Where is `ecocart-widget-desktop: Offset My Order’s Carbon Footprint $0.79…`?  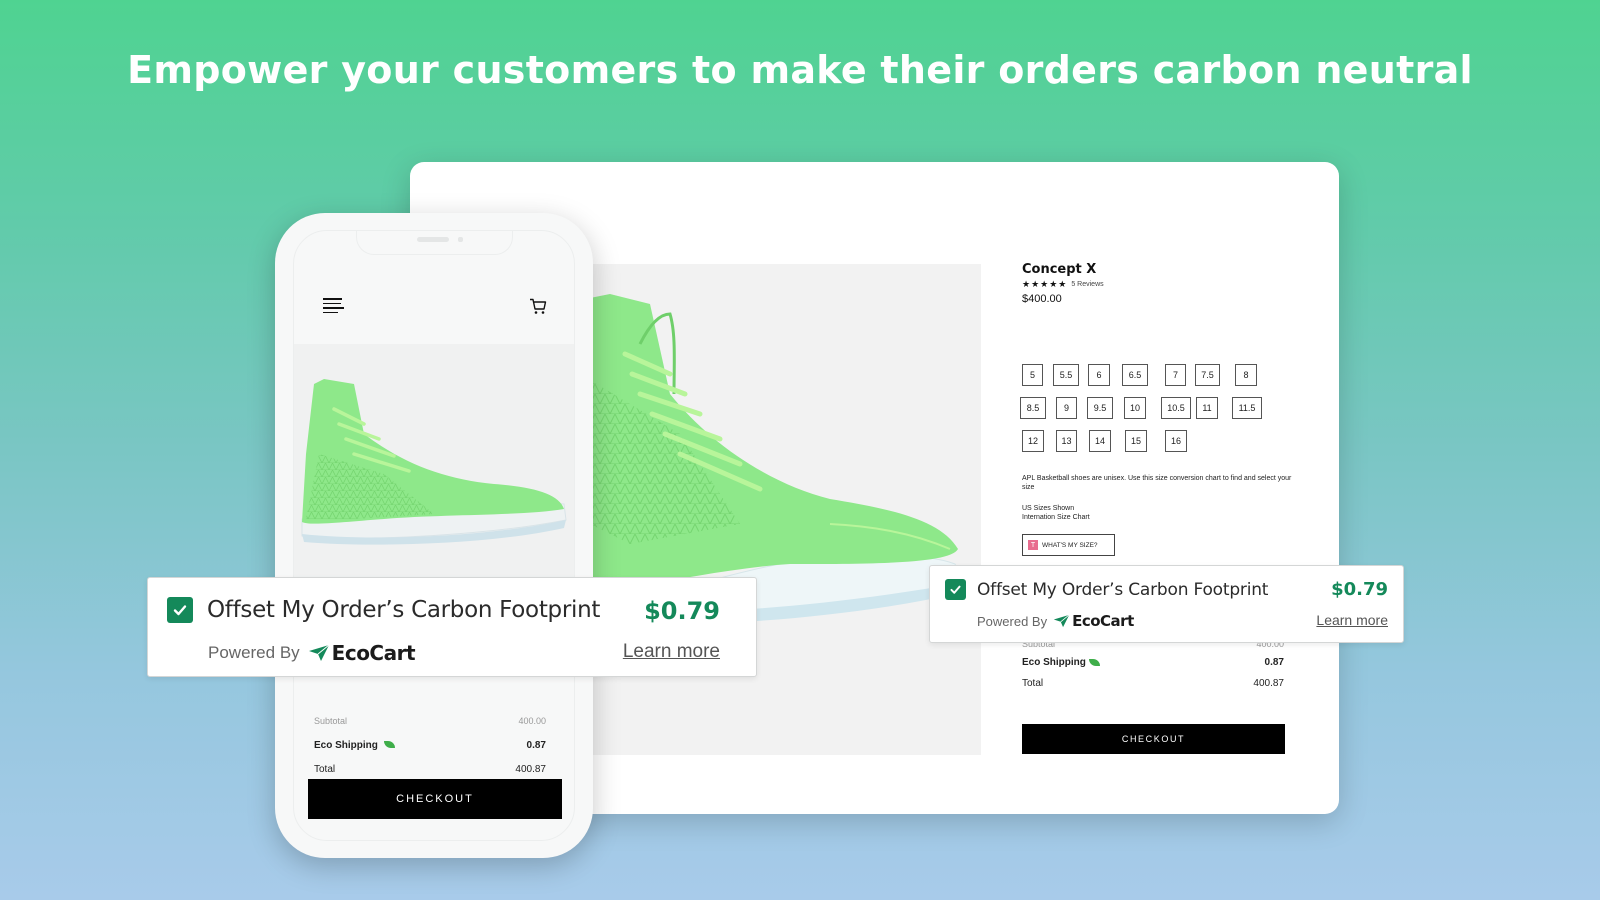
ecocart-widget-desktop: Offset My Order’s Carbon Footprint $0.79… is located at coordinates (1166, 604).